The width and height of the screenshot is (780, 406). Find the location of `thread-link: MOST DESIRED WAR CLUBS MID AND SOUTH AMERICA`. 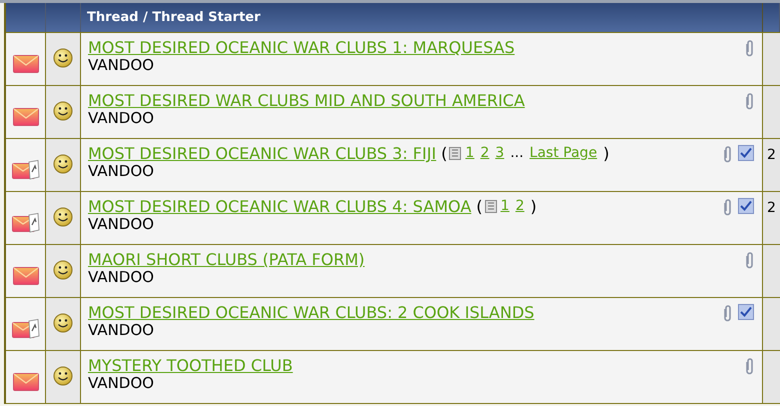

thread-link: MOST DESIRED WAR CLUBS MID AND SOUTH AMERICA is located at coordinates (306, 100).